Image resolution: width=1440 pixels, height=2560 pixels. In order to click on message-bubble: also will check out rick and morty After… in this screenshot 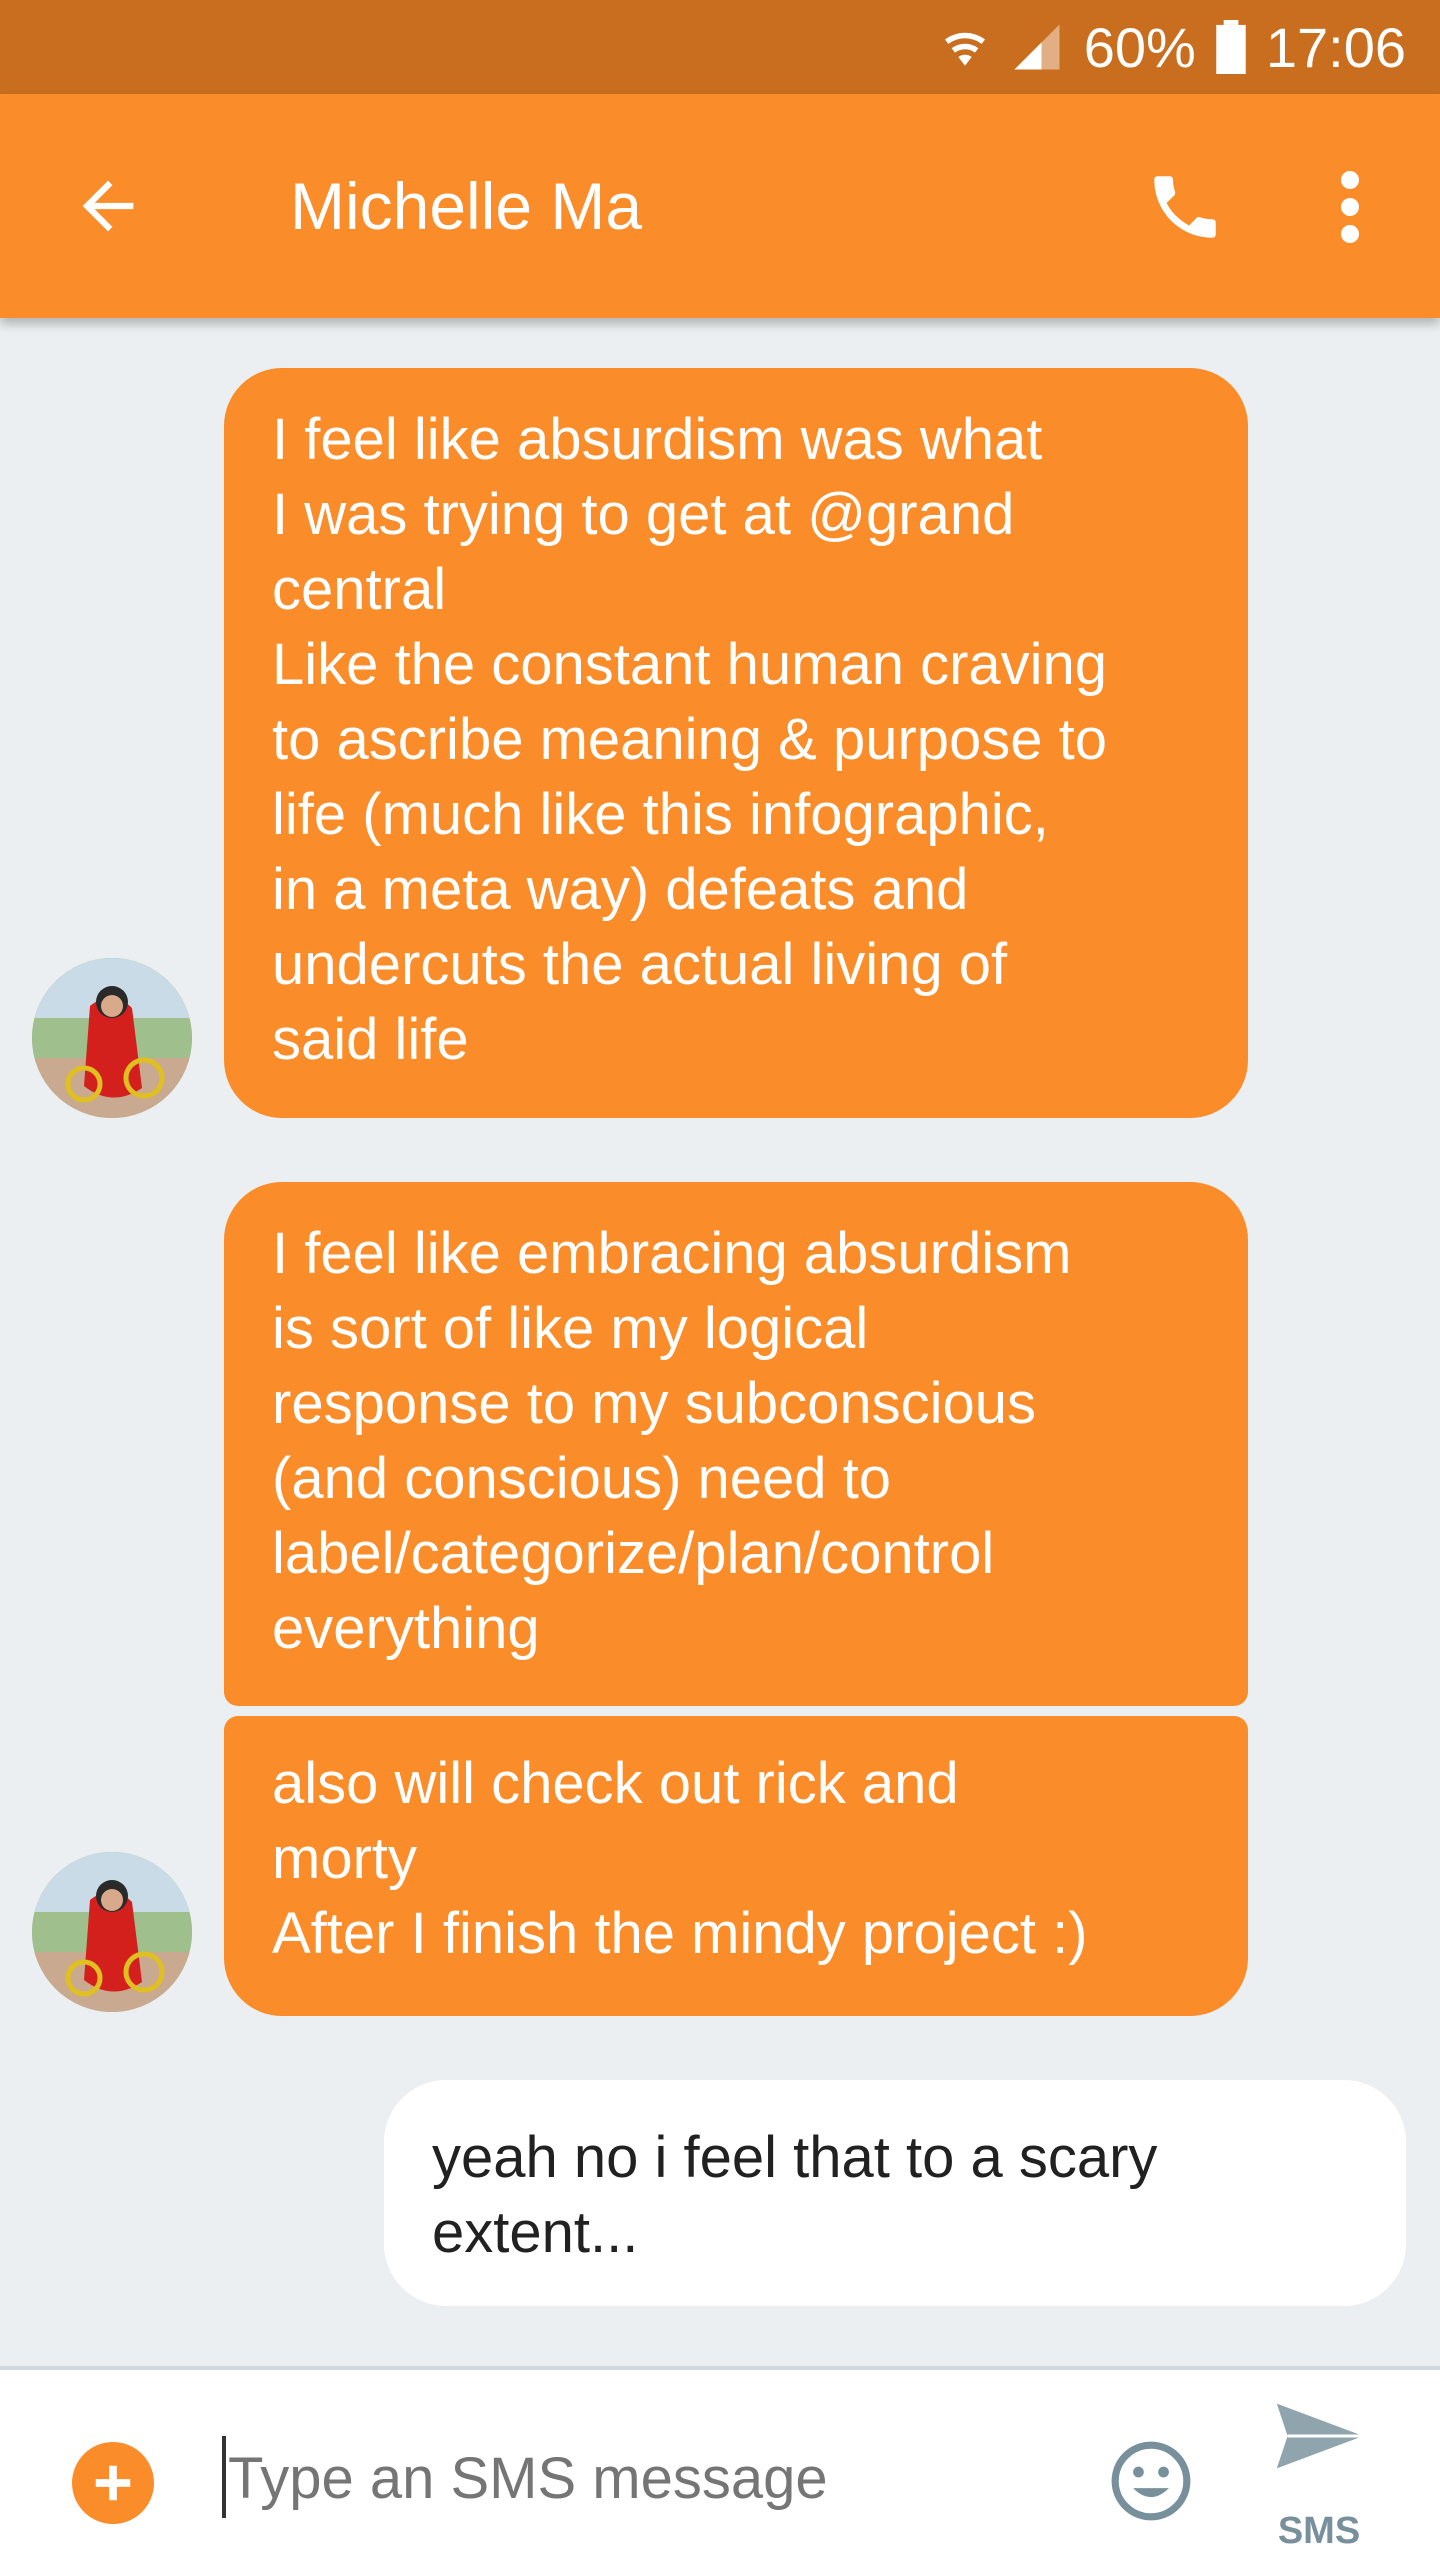, I will do `click(736, 1866)`.